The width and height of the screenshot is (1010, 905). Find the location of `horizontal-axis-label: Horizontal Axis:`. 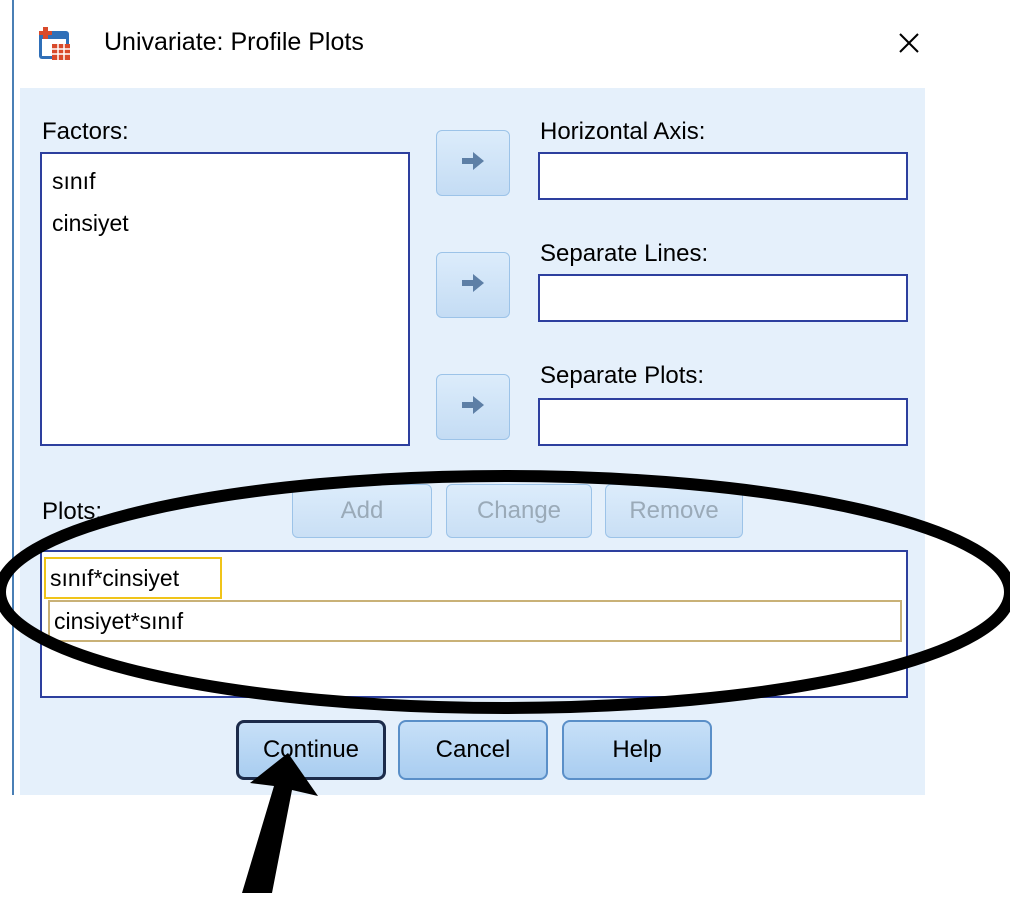

horizontal-axis-label: Horizontal Axis: is located at coordinates (623, 131).